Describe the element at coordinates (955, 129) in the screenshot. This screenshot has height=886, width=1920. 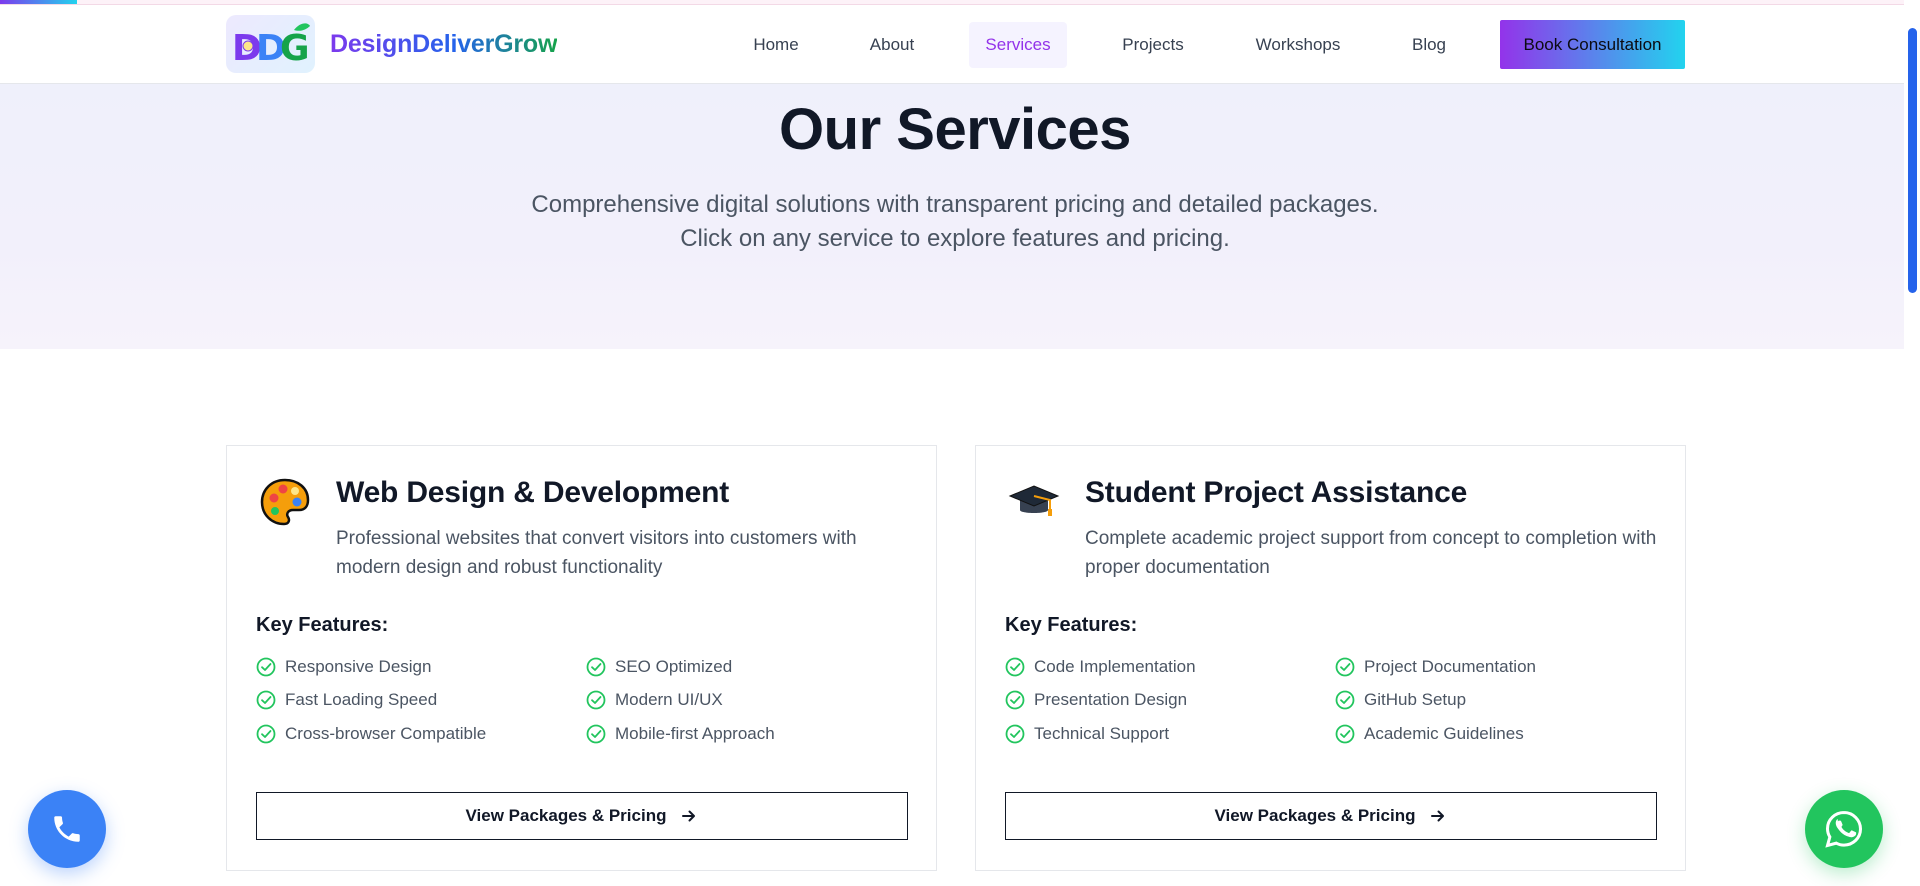
I see `page-title: Our Services` at that location.